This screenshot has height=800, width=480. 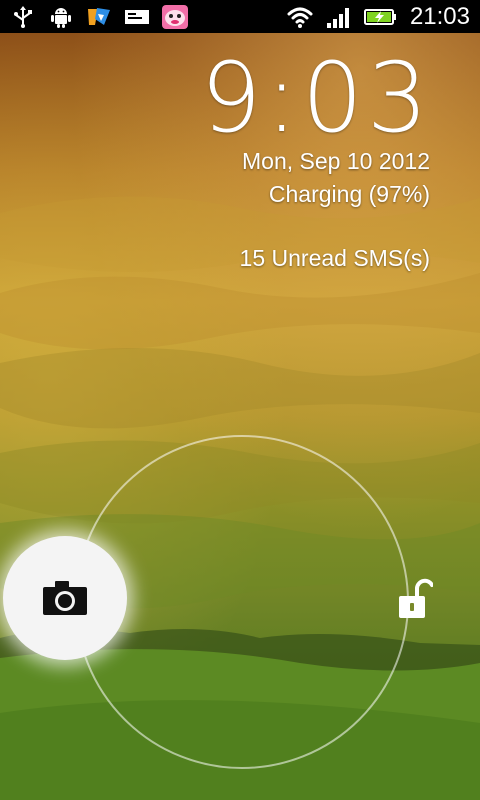 What do you see at coordinates (337, 17) in the screenshot?
I see `signal-strength-icon` at bounding box center [337, 17].